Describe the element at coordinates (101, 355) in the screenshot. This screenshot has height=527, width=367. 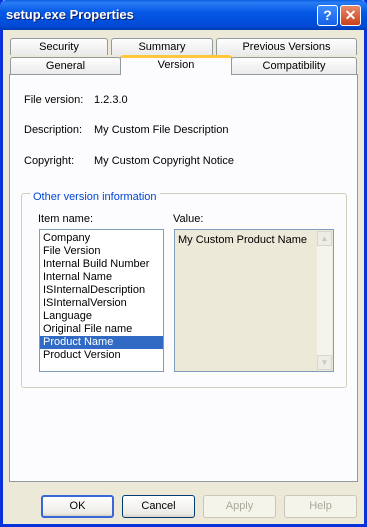
I see `list-item: Product Version` at that location.